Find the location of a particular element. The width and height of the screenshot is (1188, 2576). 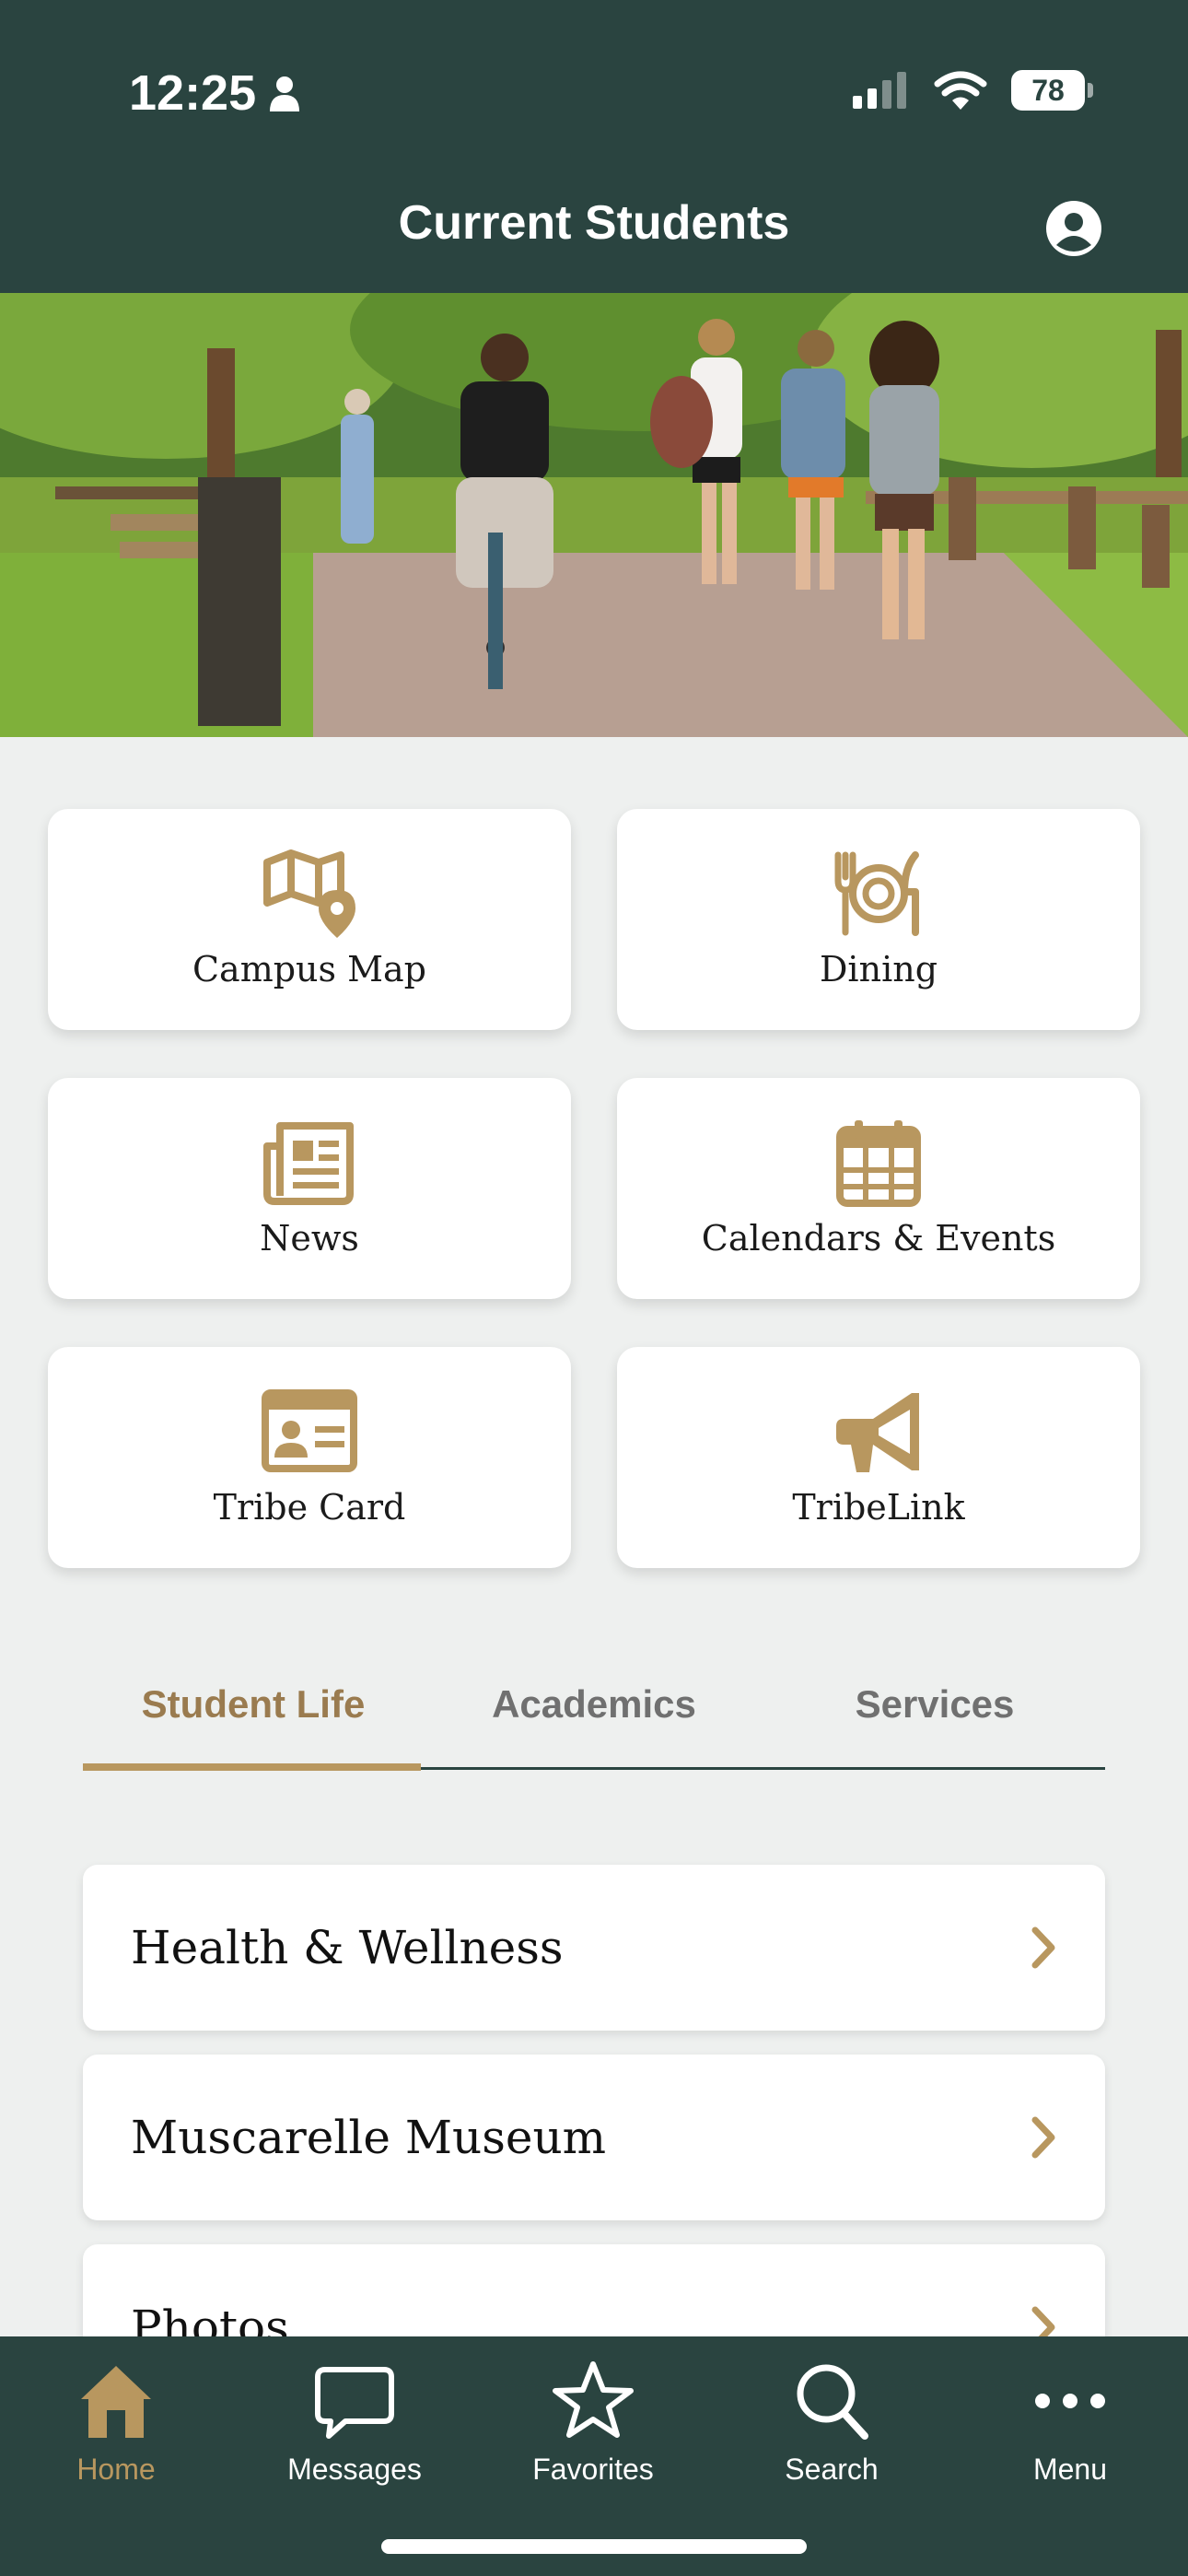

tile-label: Dining is located at coordinates (878, 969).